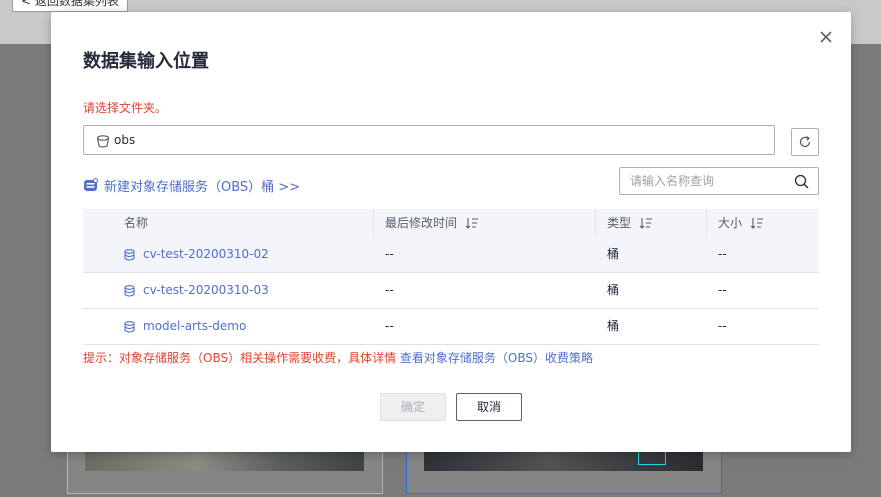 The width and height of the screenshot is (881, 497). I want to click on refresh-button, so click(805, 142).